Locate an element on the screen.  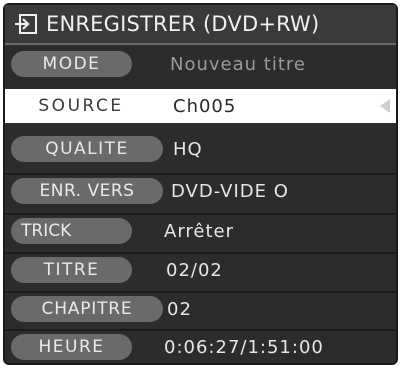
menu-row-titre: TITRE 02/02 is located at coordinates (200, 269).